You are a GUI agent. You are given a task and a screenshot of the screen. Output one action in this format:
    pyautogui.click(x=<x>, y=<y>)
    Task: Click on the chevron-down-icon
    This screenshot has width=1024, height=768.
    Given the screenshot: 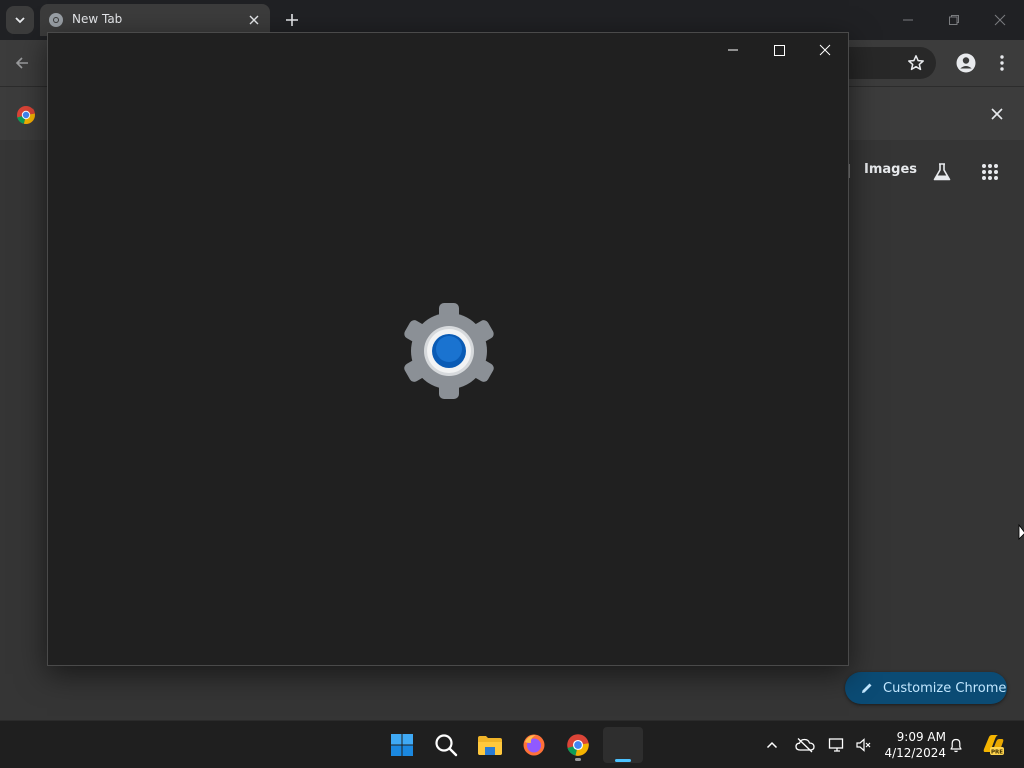 What is the action you would take?
    pyautogui.click(x=20, y=20)
    